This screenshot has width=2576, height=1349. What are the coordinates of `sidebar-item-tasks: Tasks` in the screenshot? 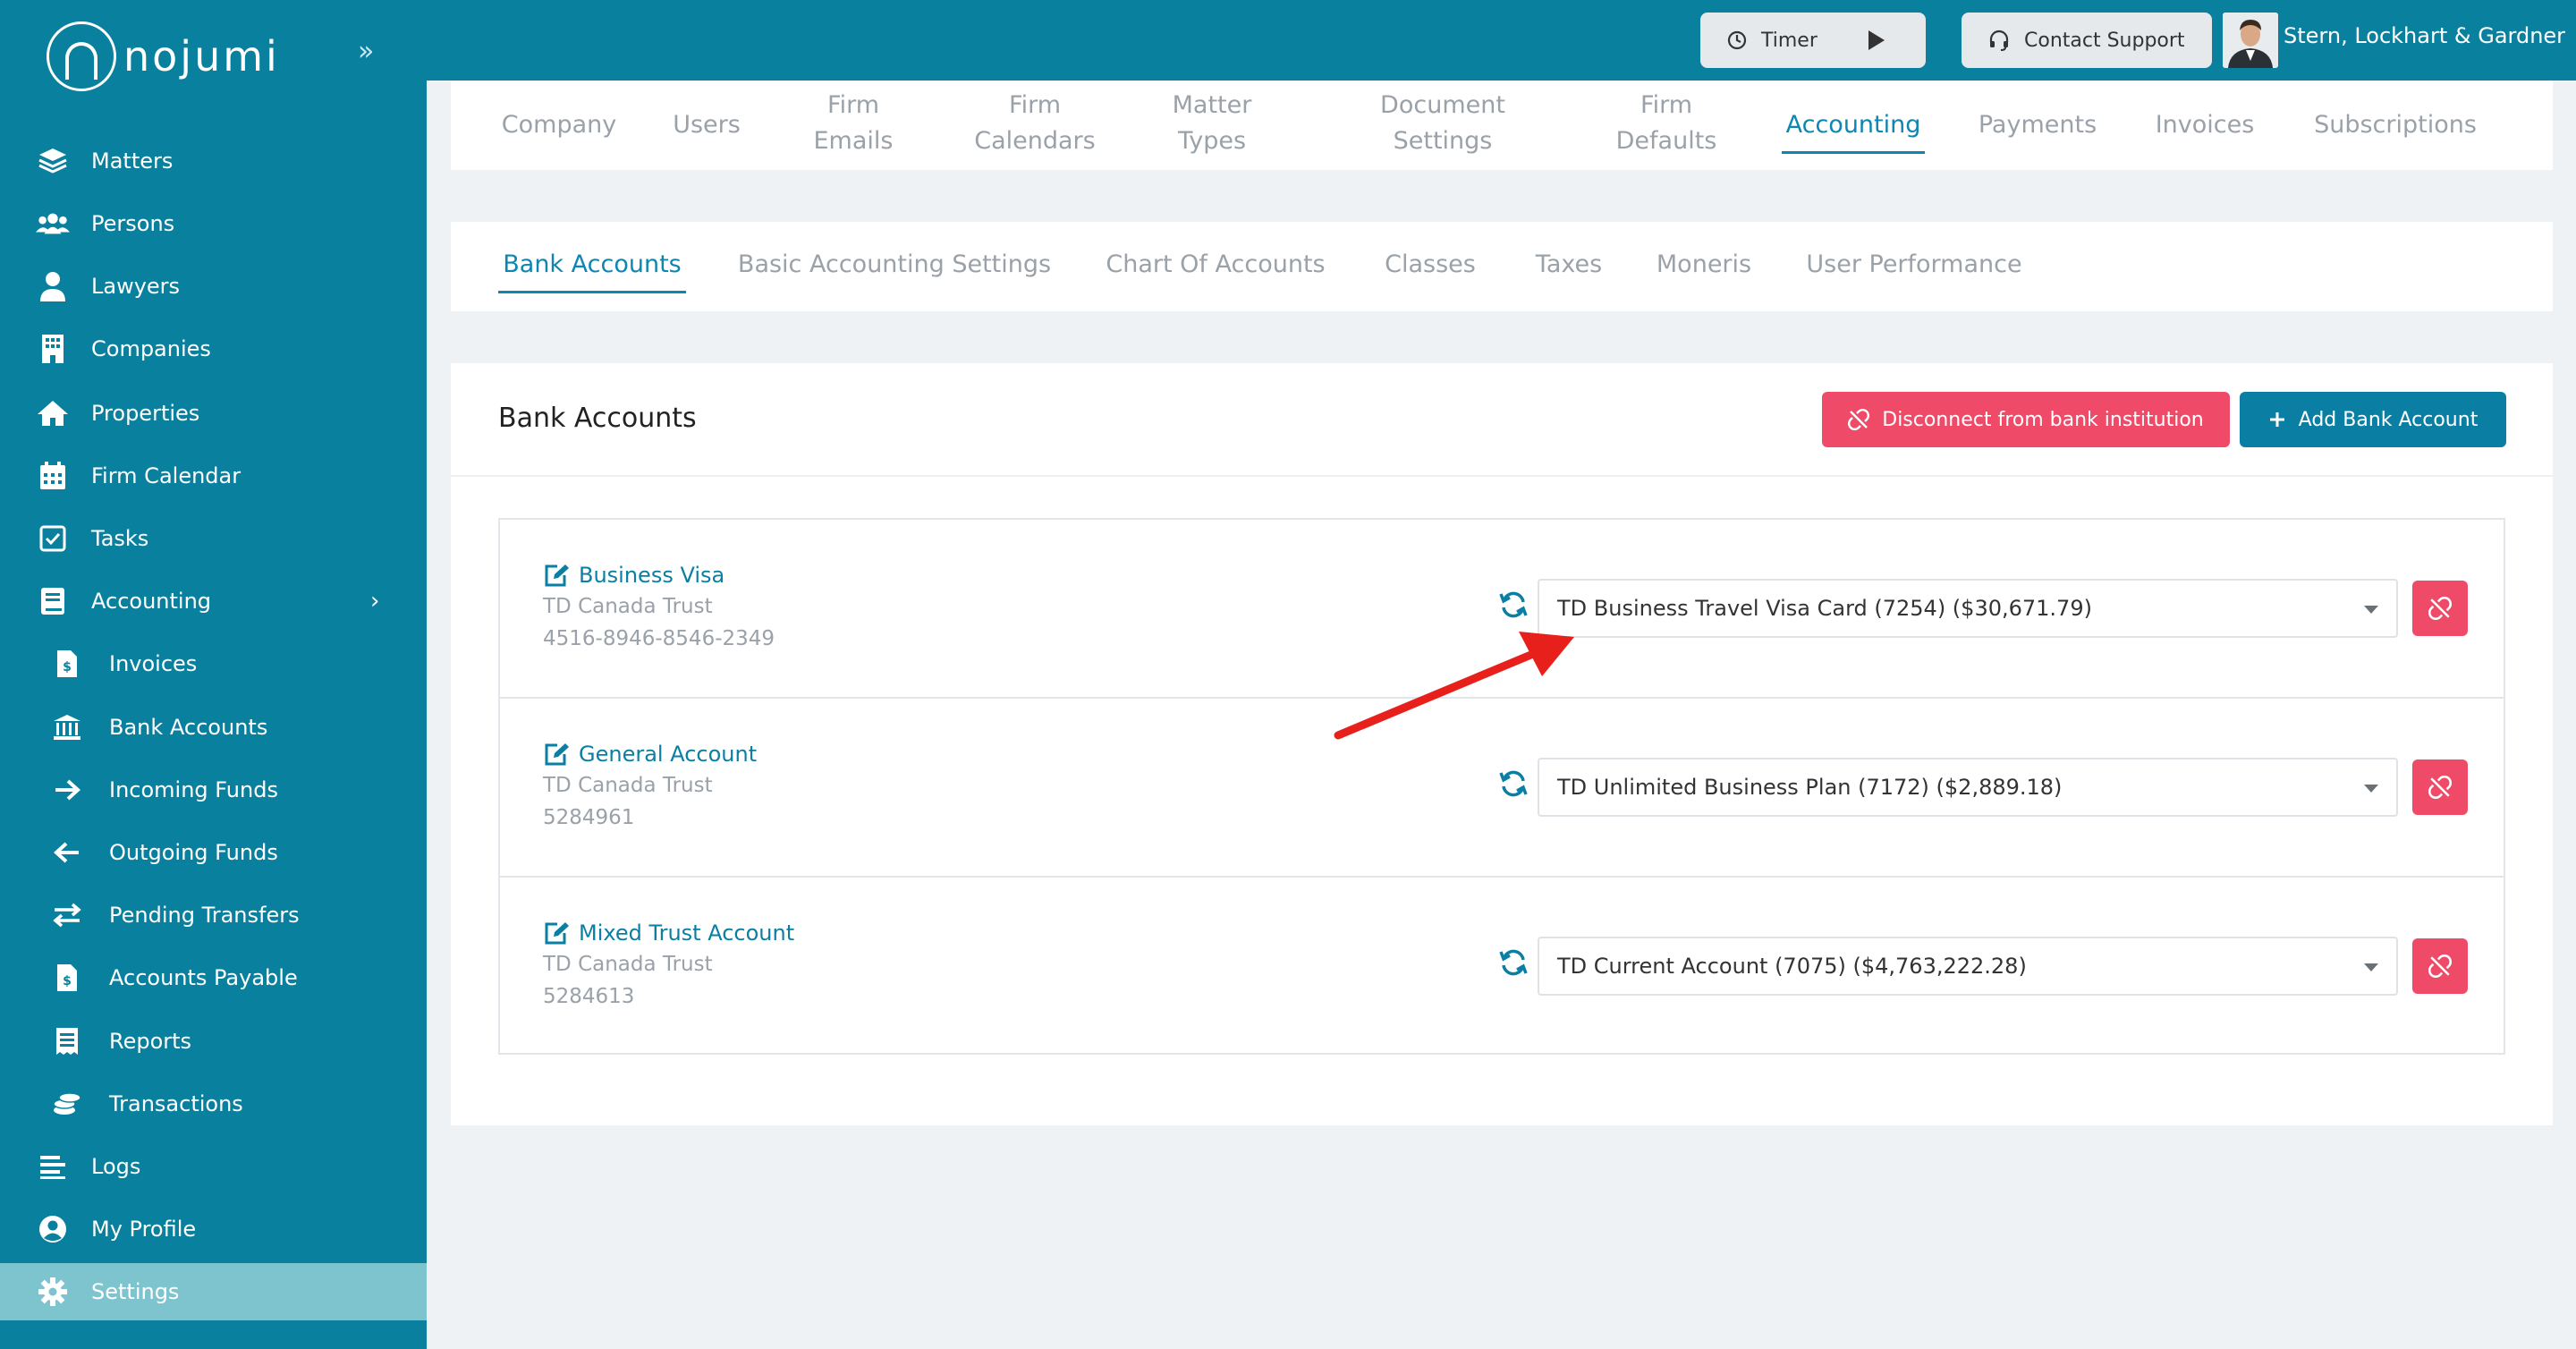 It's located at (213, 538).